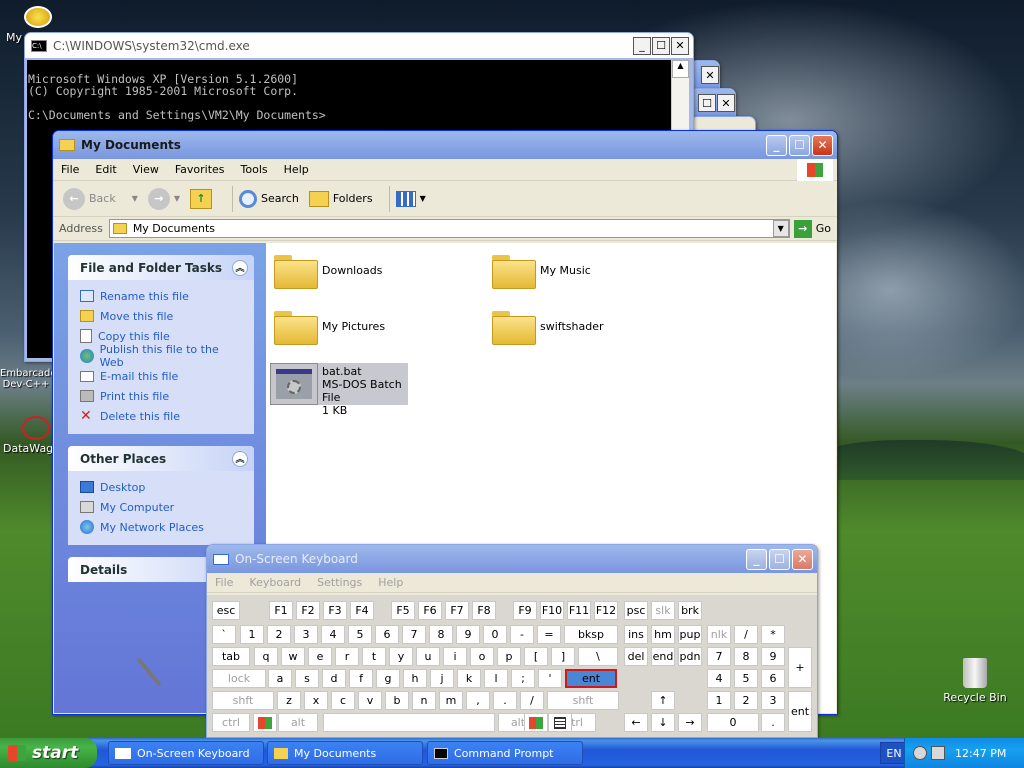 Image resolution: width=1024 pixels, height=768 pixels. Describe the element at coordinates (146, 169) in the screenshot. I see `menu-view: View` at that location.